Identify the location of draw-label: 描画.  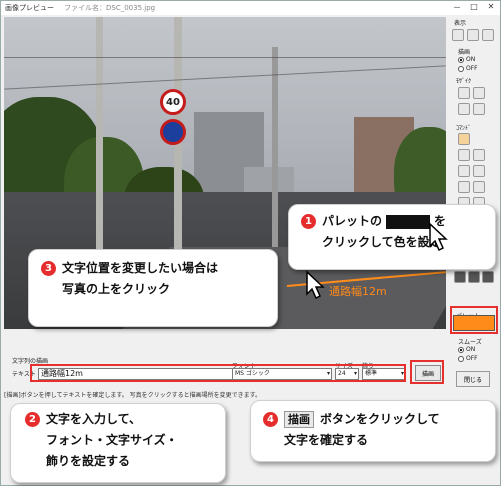
(464, 52).